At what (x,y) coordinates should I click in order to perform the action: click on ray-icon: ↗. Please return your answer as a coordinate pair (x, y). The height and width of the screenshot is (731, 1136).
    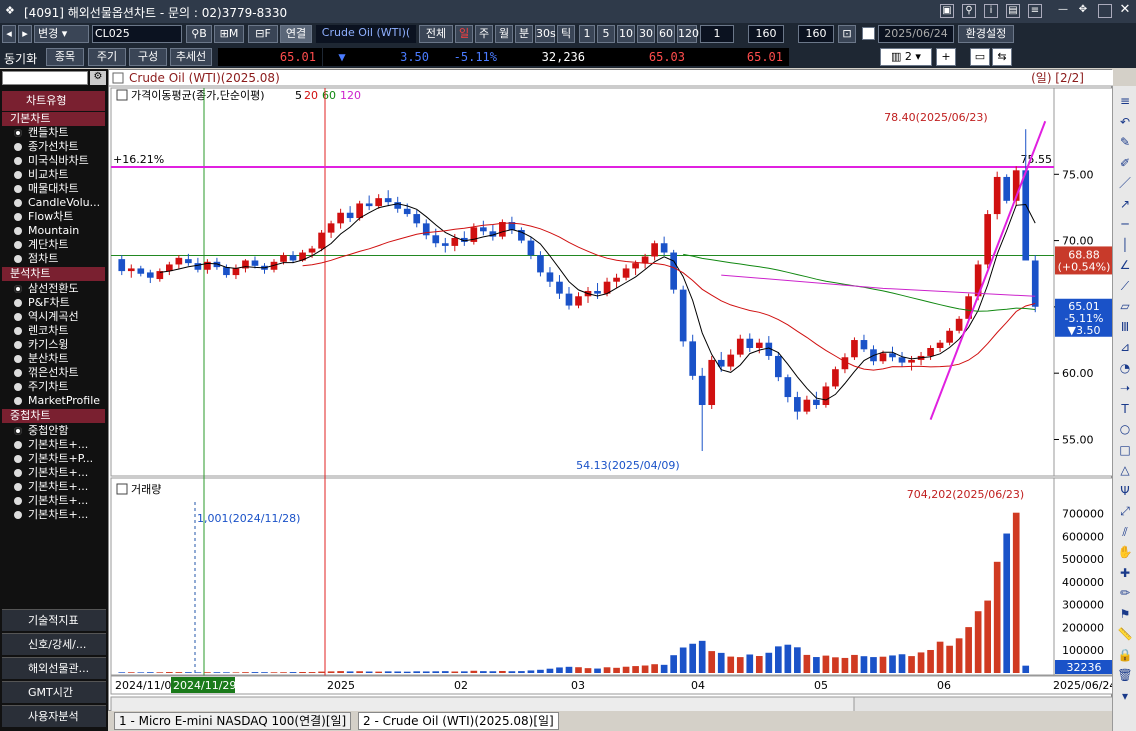
    Looking at the image, I should click on (1125, 204).